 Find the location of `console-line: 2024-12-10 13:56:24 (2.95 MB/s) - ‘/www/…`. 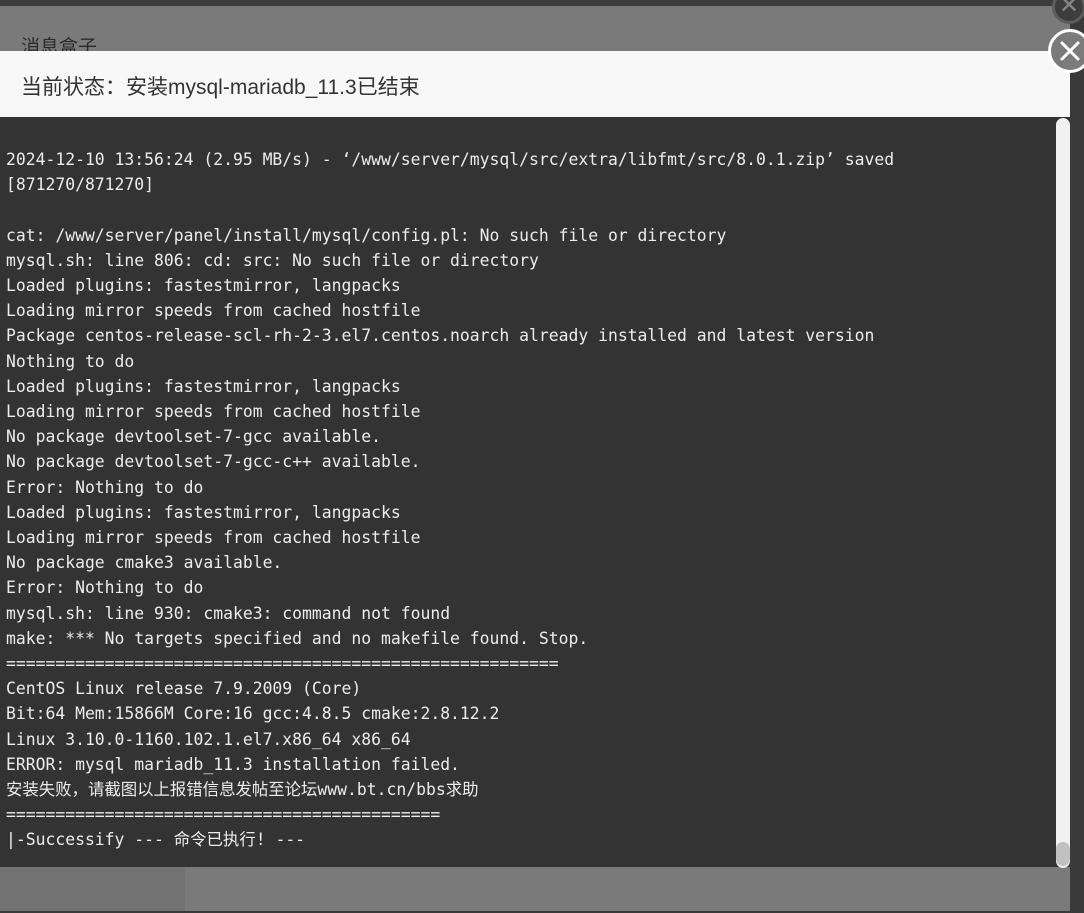

console-line: 2024-12-10 13:56:24 (2.95 MB/s) - ‘/www/… is located at coordinates (450, 159).